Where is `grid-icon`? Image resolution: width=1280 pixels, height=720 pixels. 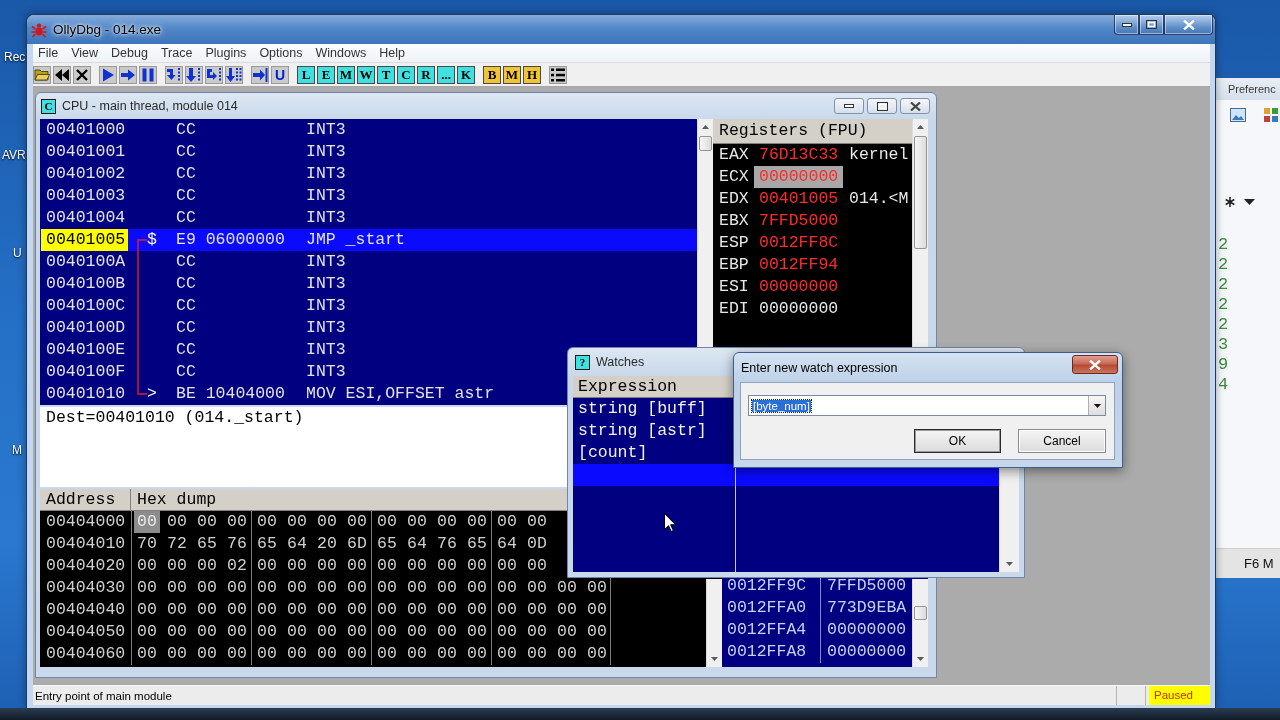 grid-icon is located at coordinates (1271, 115).